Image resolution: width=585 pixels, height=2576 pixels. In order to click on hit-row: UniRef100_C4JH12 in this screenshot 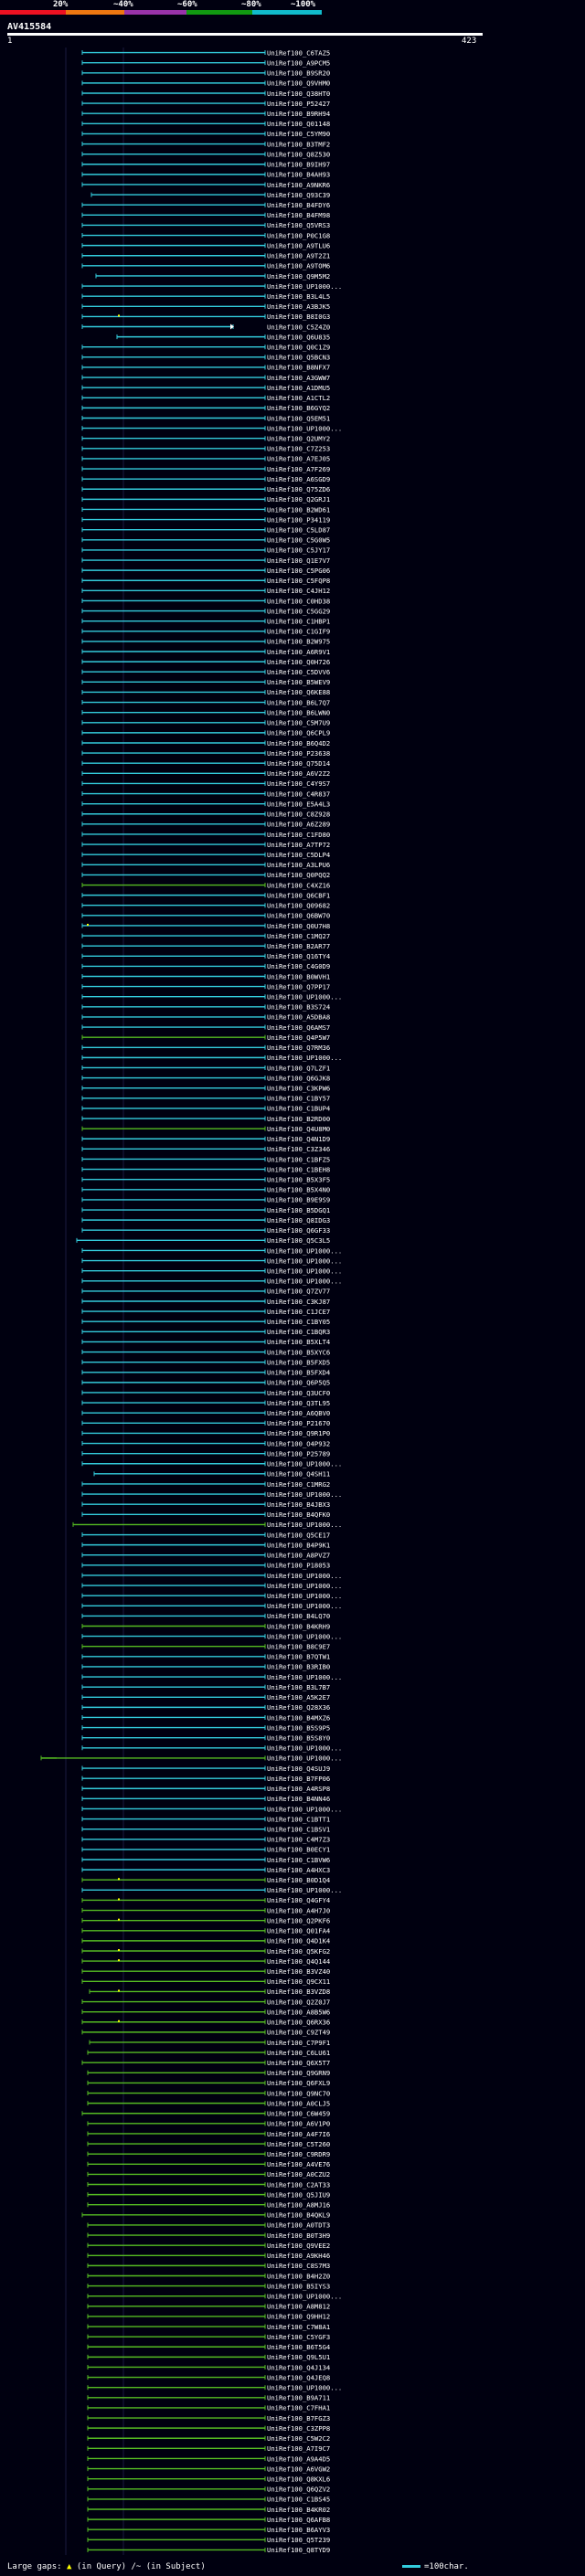, I will do `click(206, 591)`.